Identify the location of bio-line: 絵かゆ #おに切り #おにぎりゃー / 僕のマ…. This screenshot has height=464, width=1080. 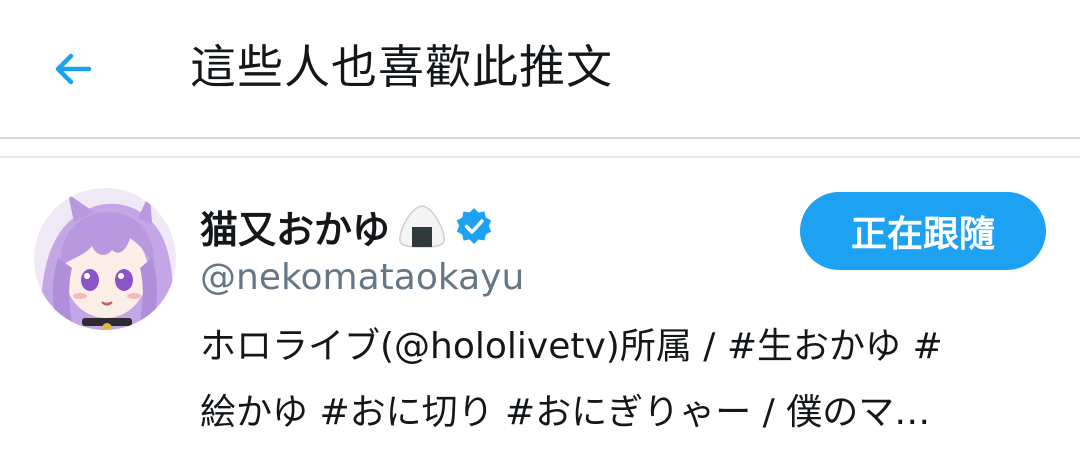
(565, 412).